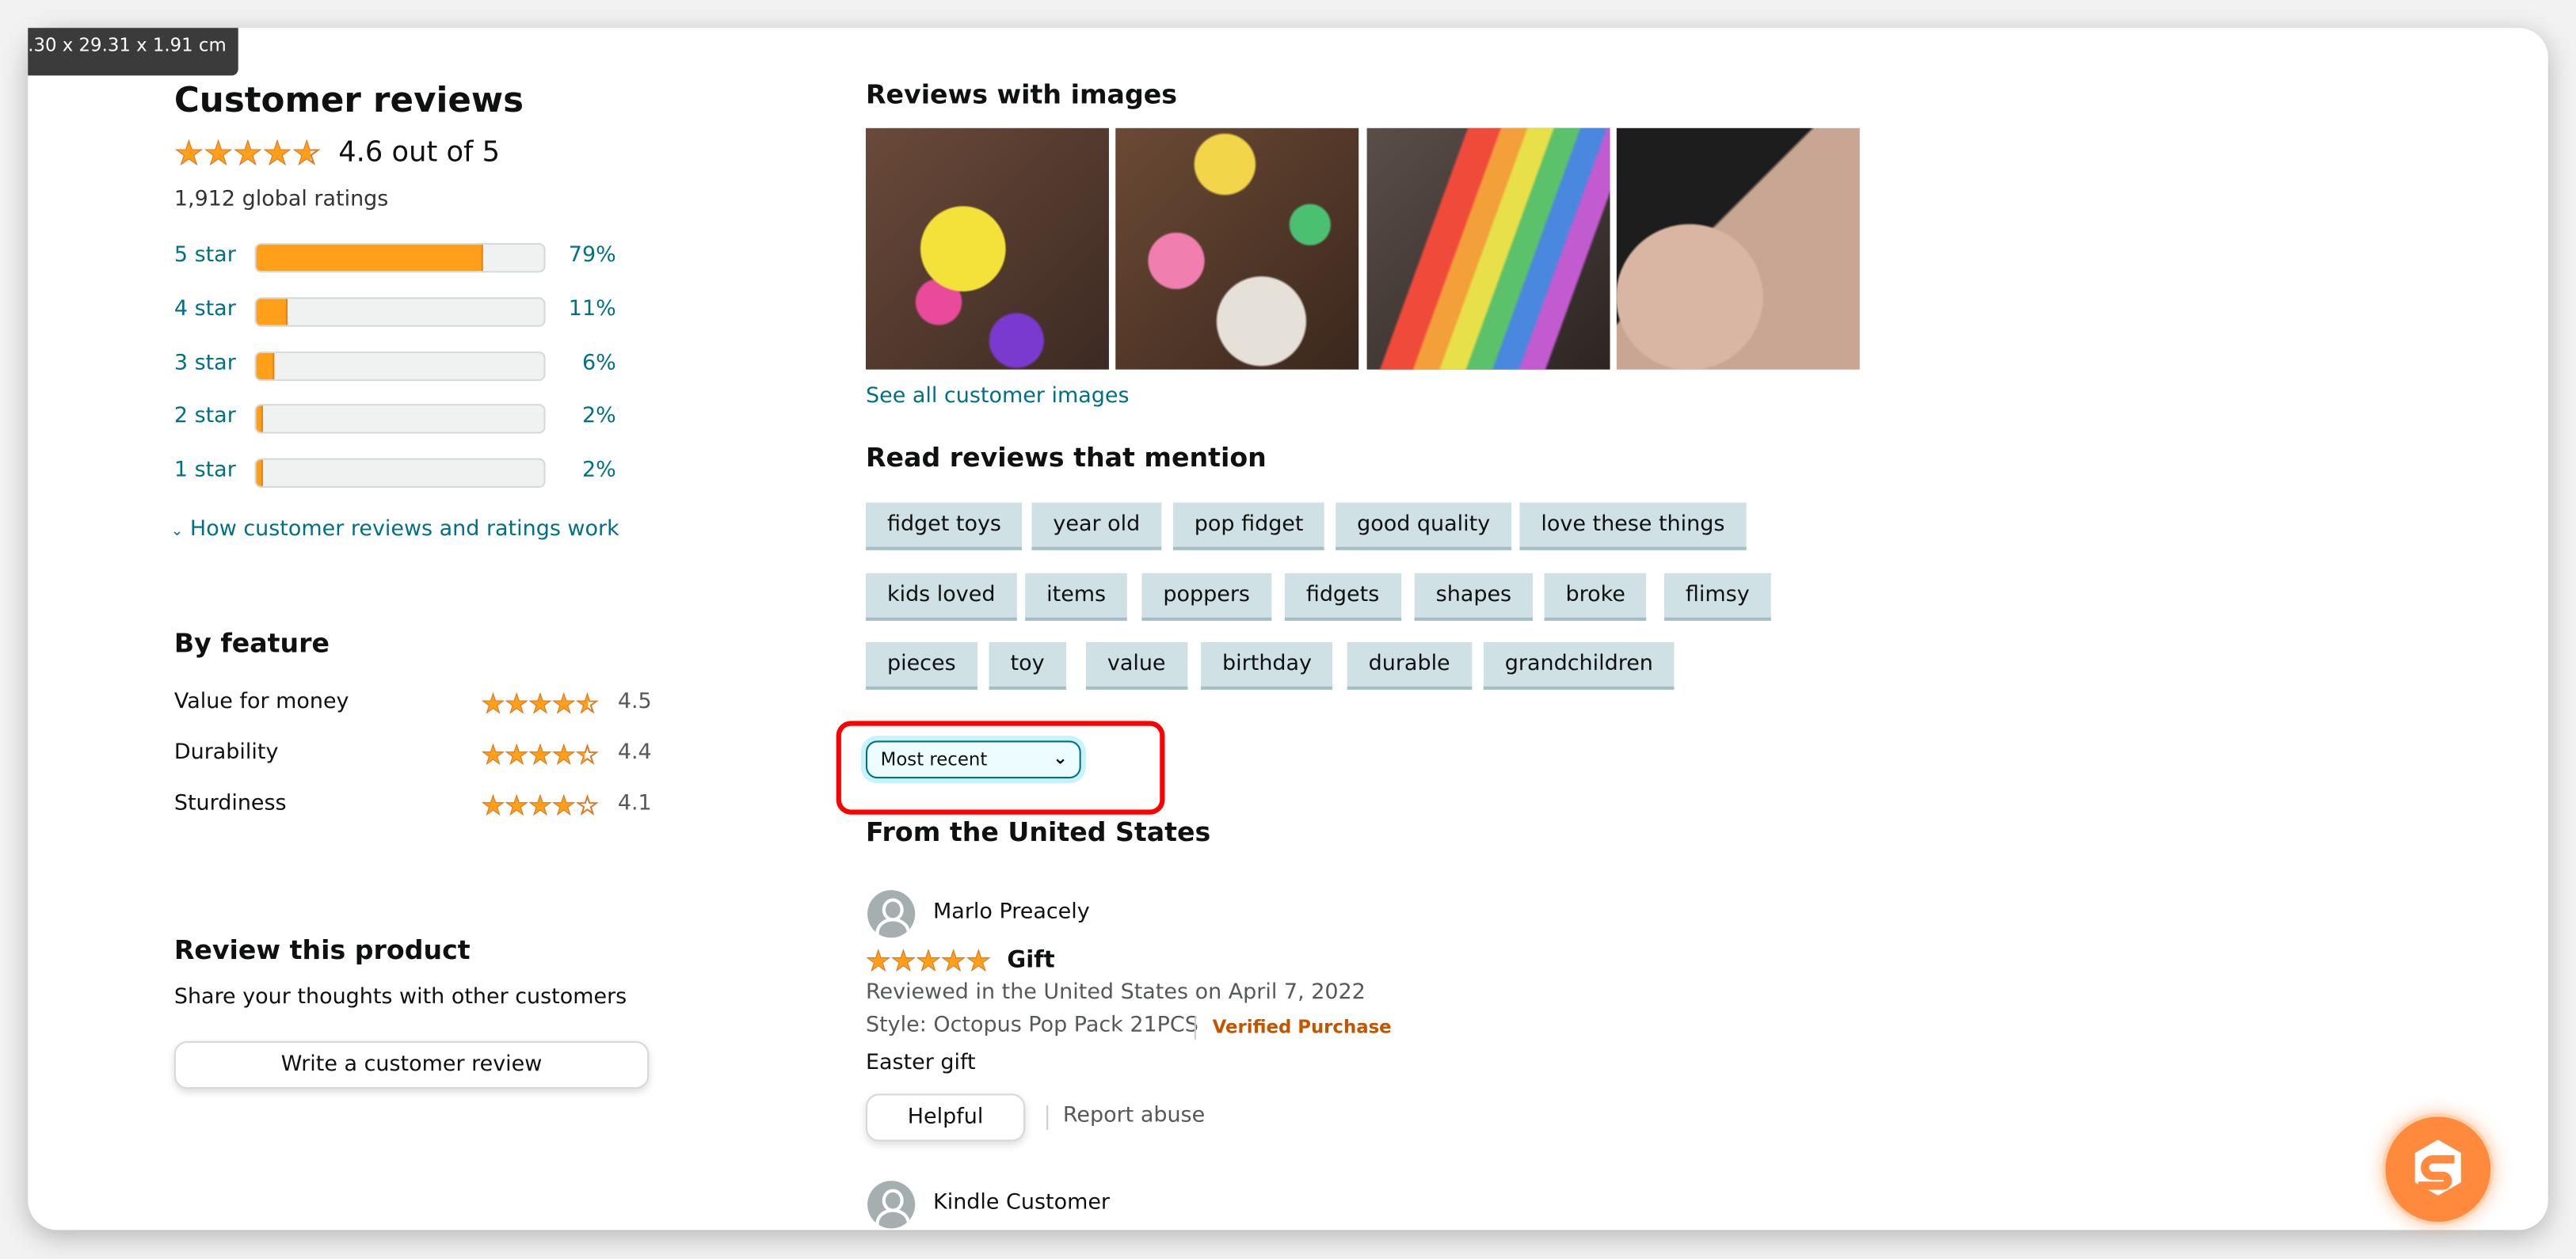 This screenshot has width=2576, height=1259. Describe the element at coordinates (1206, 596) in the screenshot. I see `mention-chip: poppers` at that location.